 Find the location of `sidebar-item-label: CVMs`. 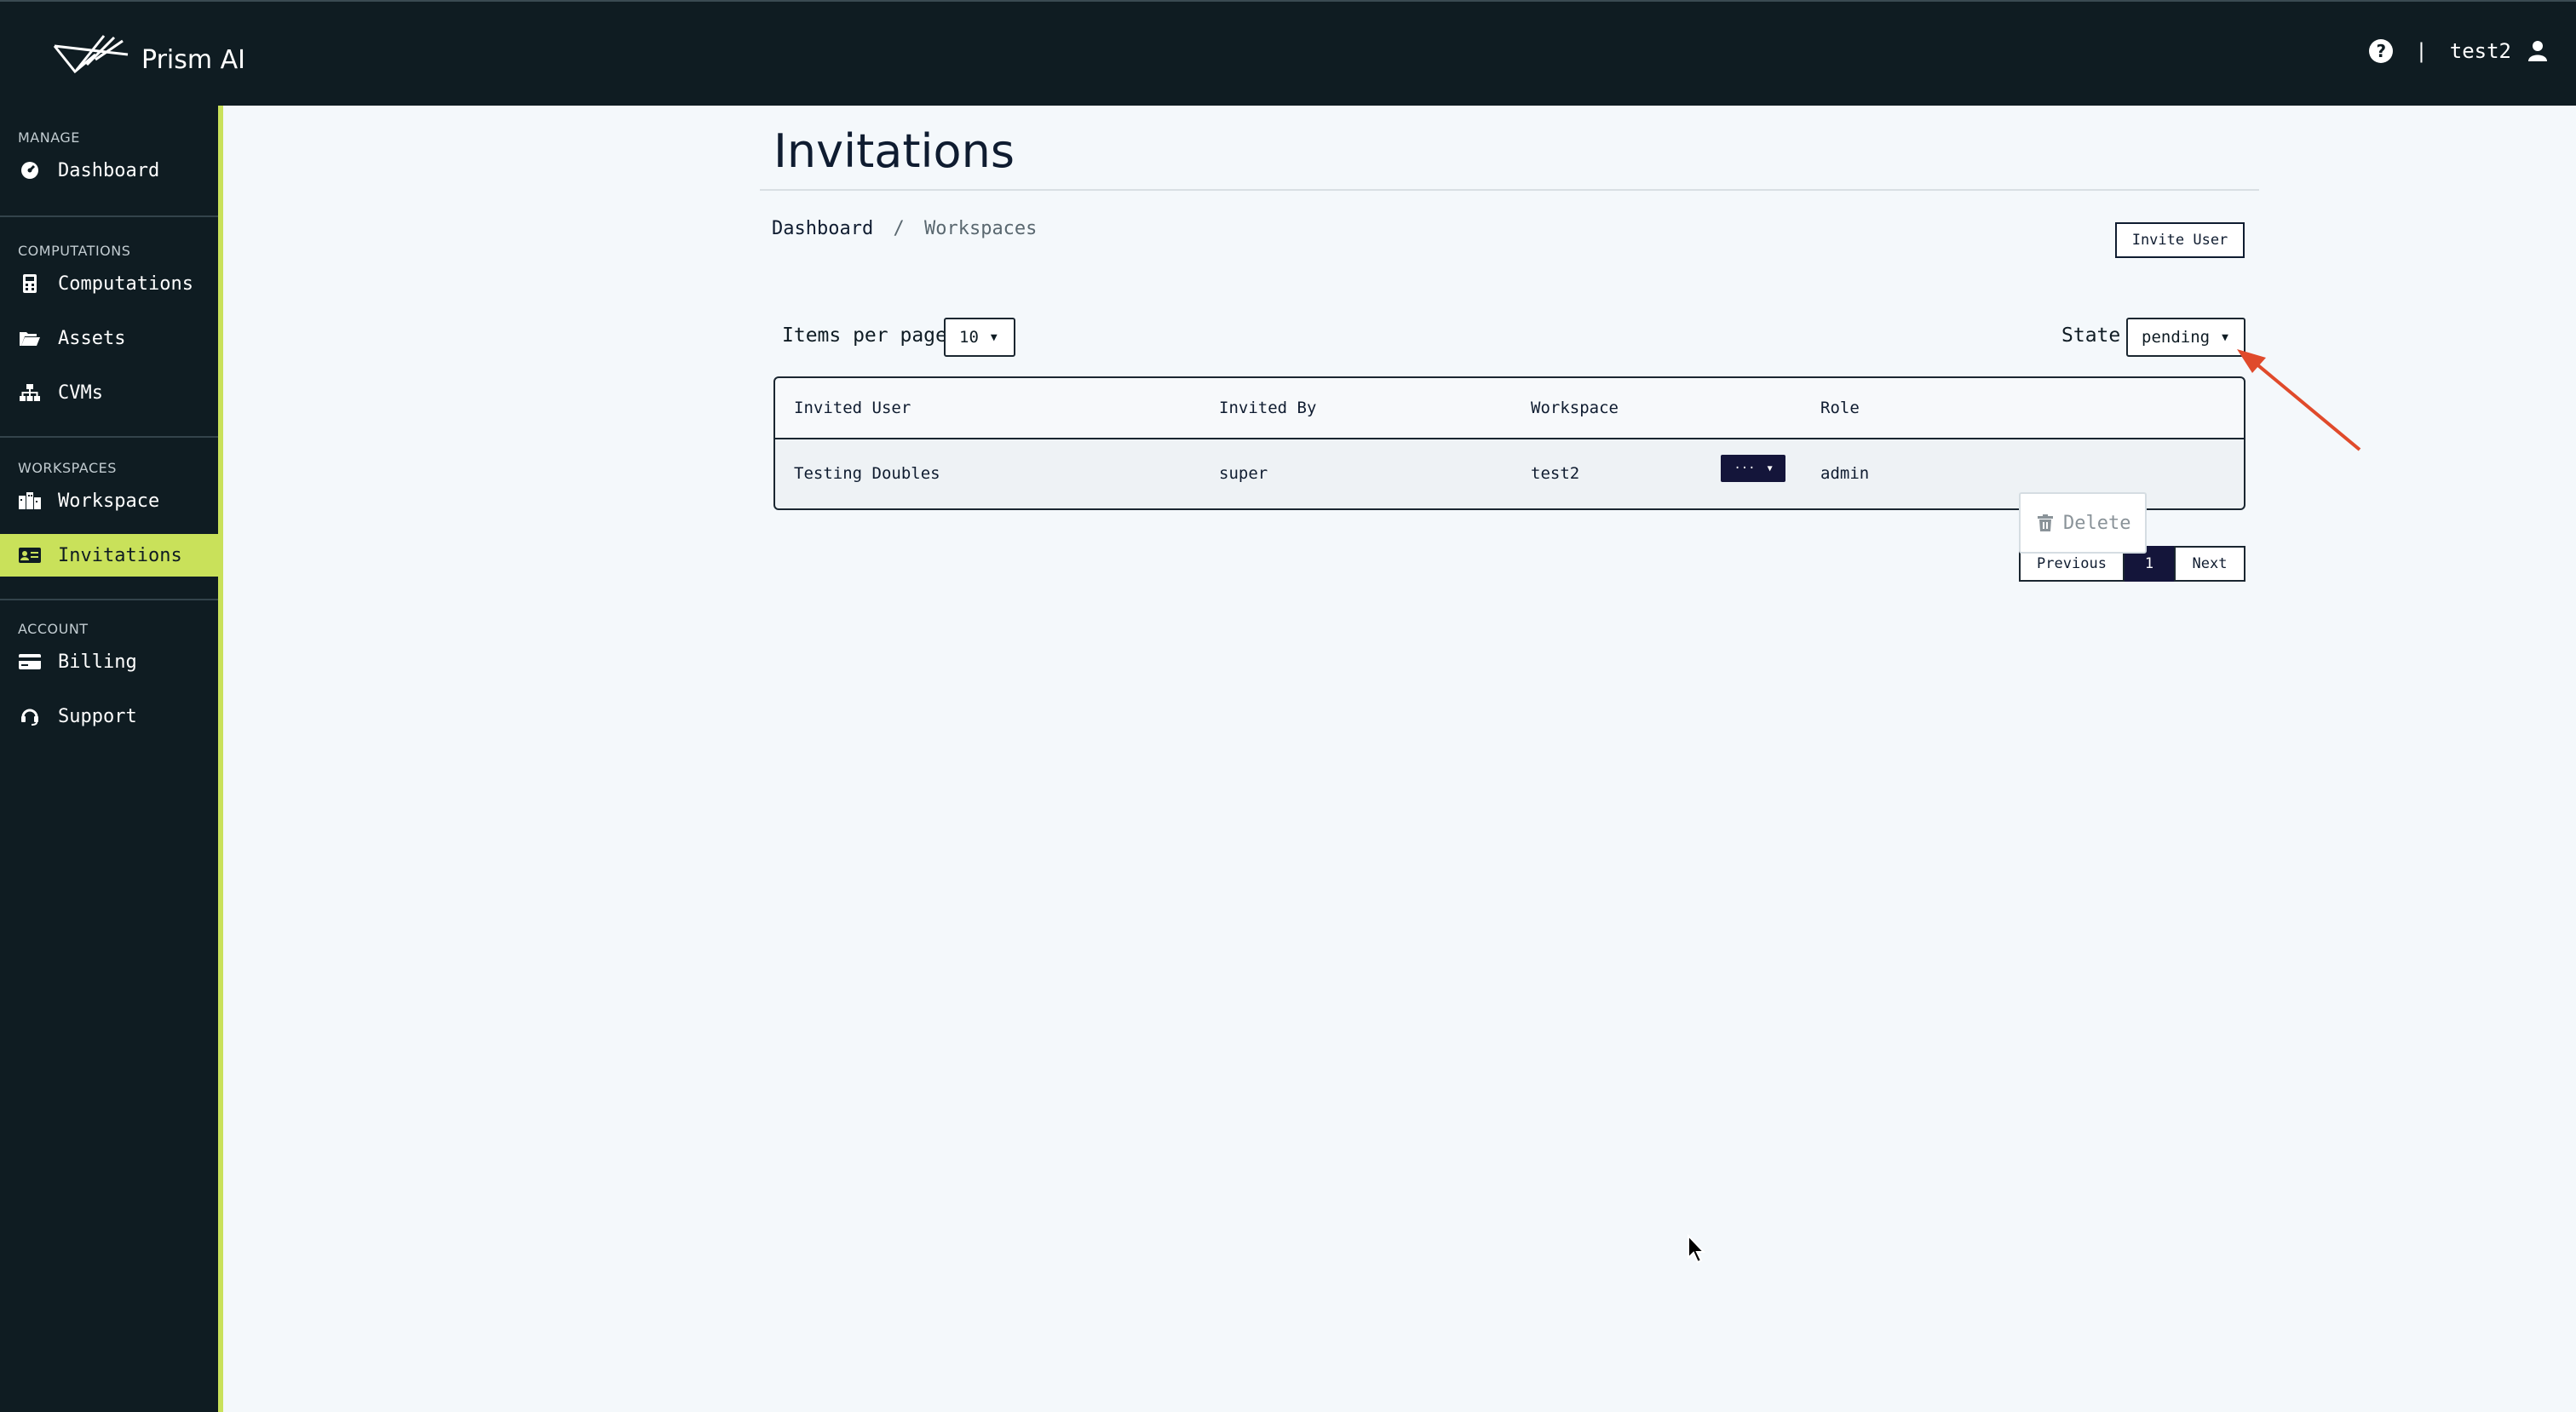

sidebar-item-label: CVMs is located at coordinates (81, 393).